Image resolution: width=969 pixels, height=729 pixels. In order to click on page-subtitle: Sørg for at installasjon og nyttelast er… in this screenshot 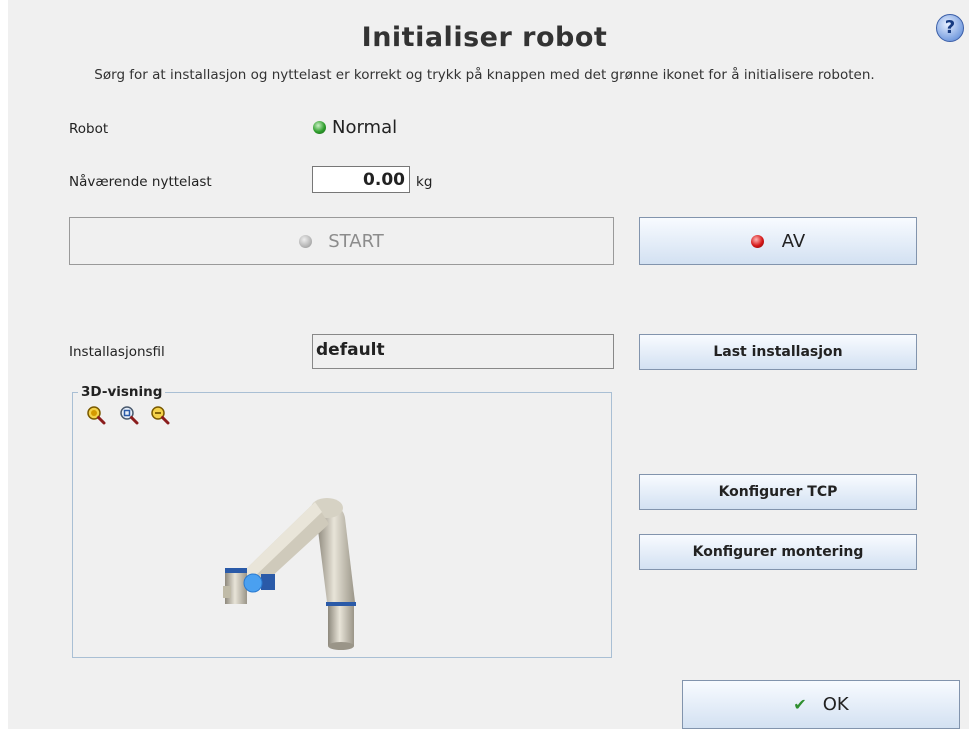, I will do `click(484, 75)`.